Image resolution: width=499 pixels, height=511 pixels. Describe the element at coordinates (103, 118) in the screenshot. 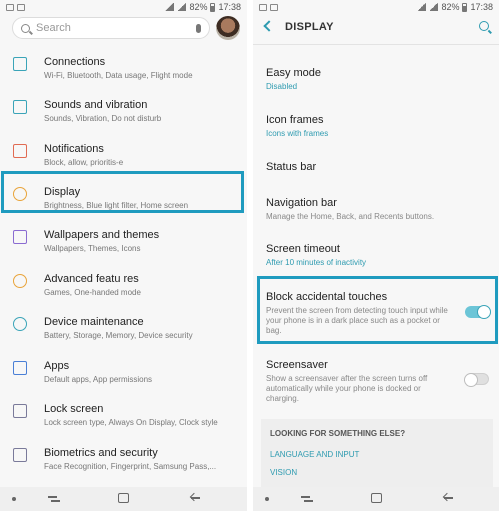

I see `settings-item-subtitle: Sounds, Vibration, Do not disturb` at that location.